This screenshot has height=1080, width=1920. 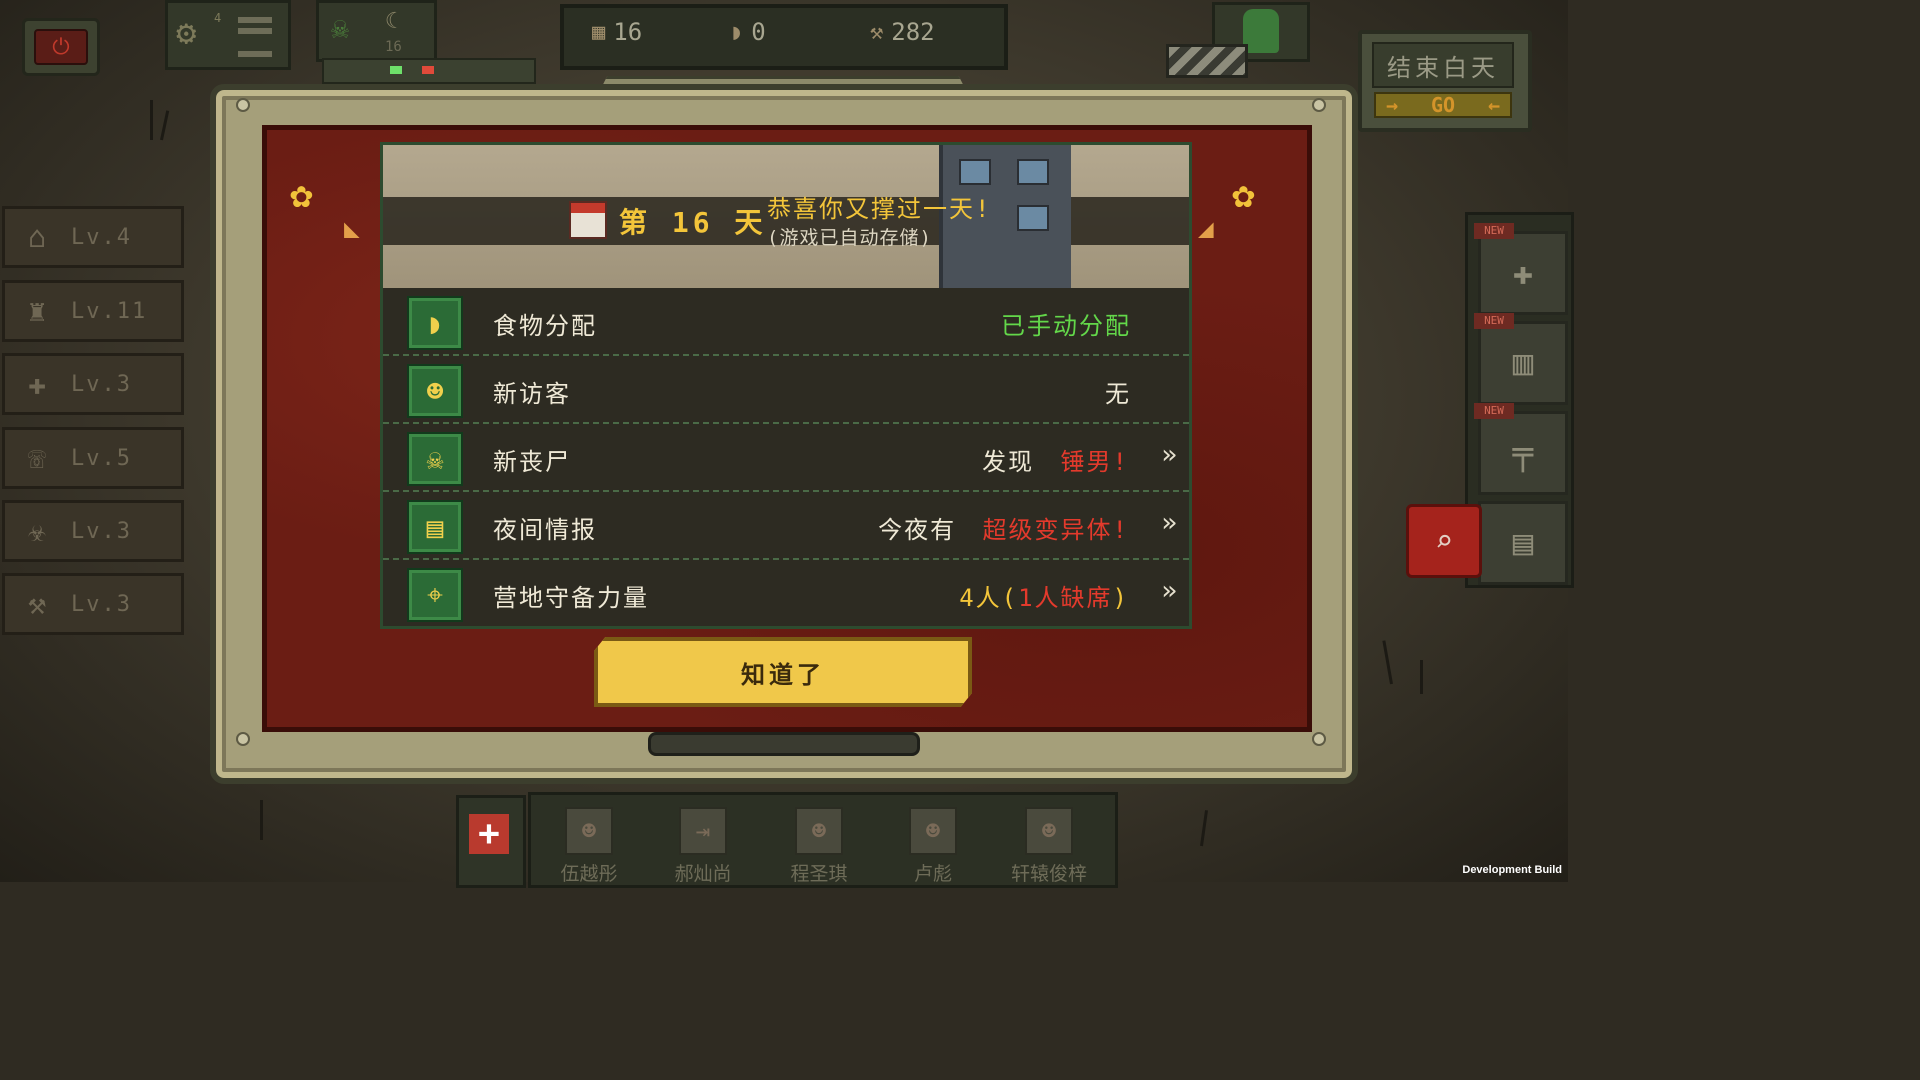 I want to click on confirm-button: 知道了, so click(x=783, y=672).